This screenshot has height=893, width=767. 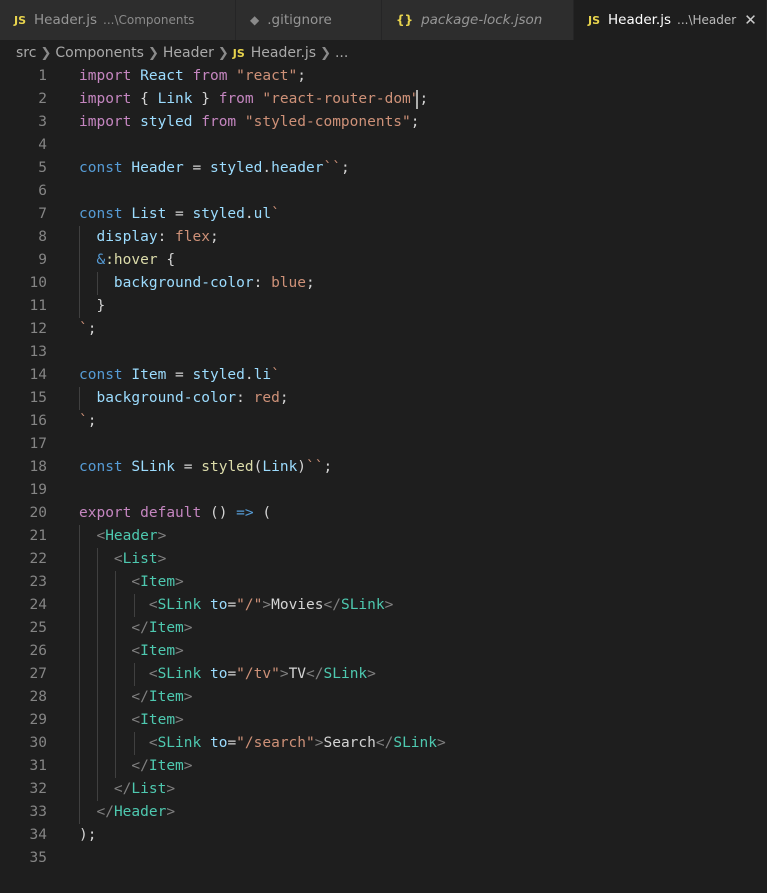 I want to click on js-file-icon: JS, so click(x=238, y=53).